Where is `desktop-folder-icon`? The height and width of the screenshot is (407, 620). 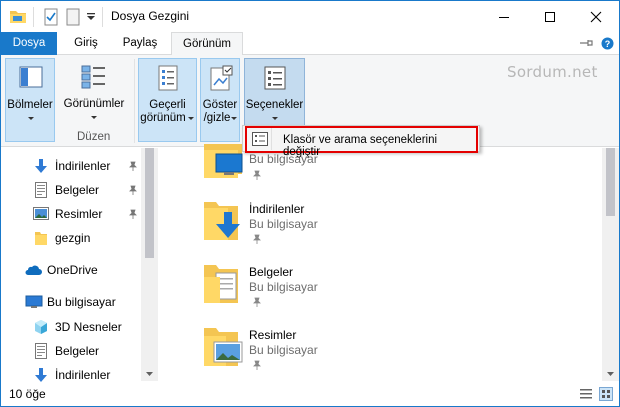
desktop-folder-icon is located at coordinates (223, 161).